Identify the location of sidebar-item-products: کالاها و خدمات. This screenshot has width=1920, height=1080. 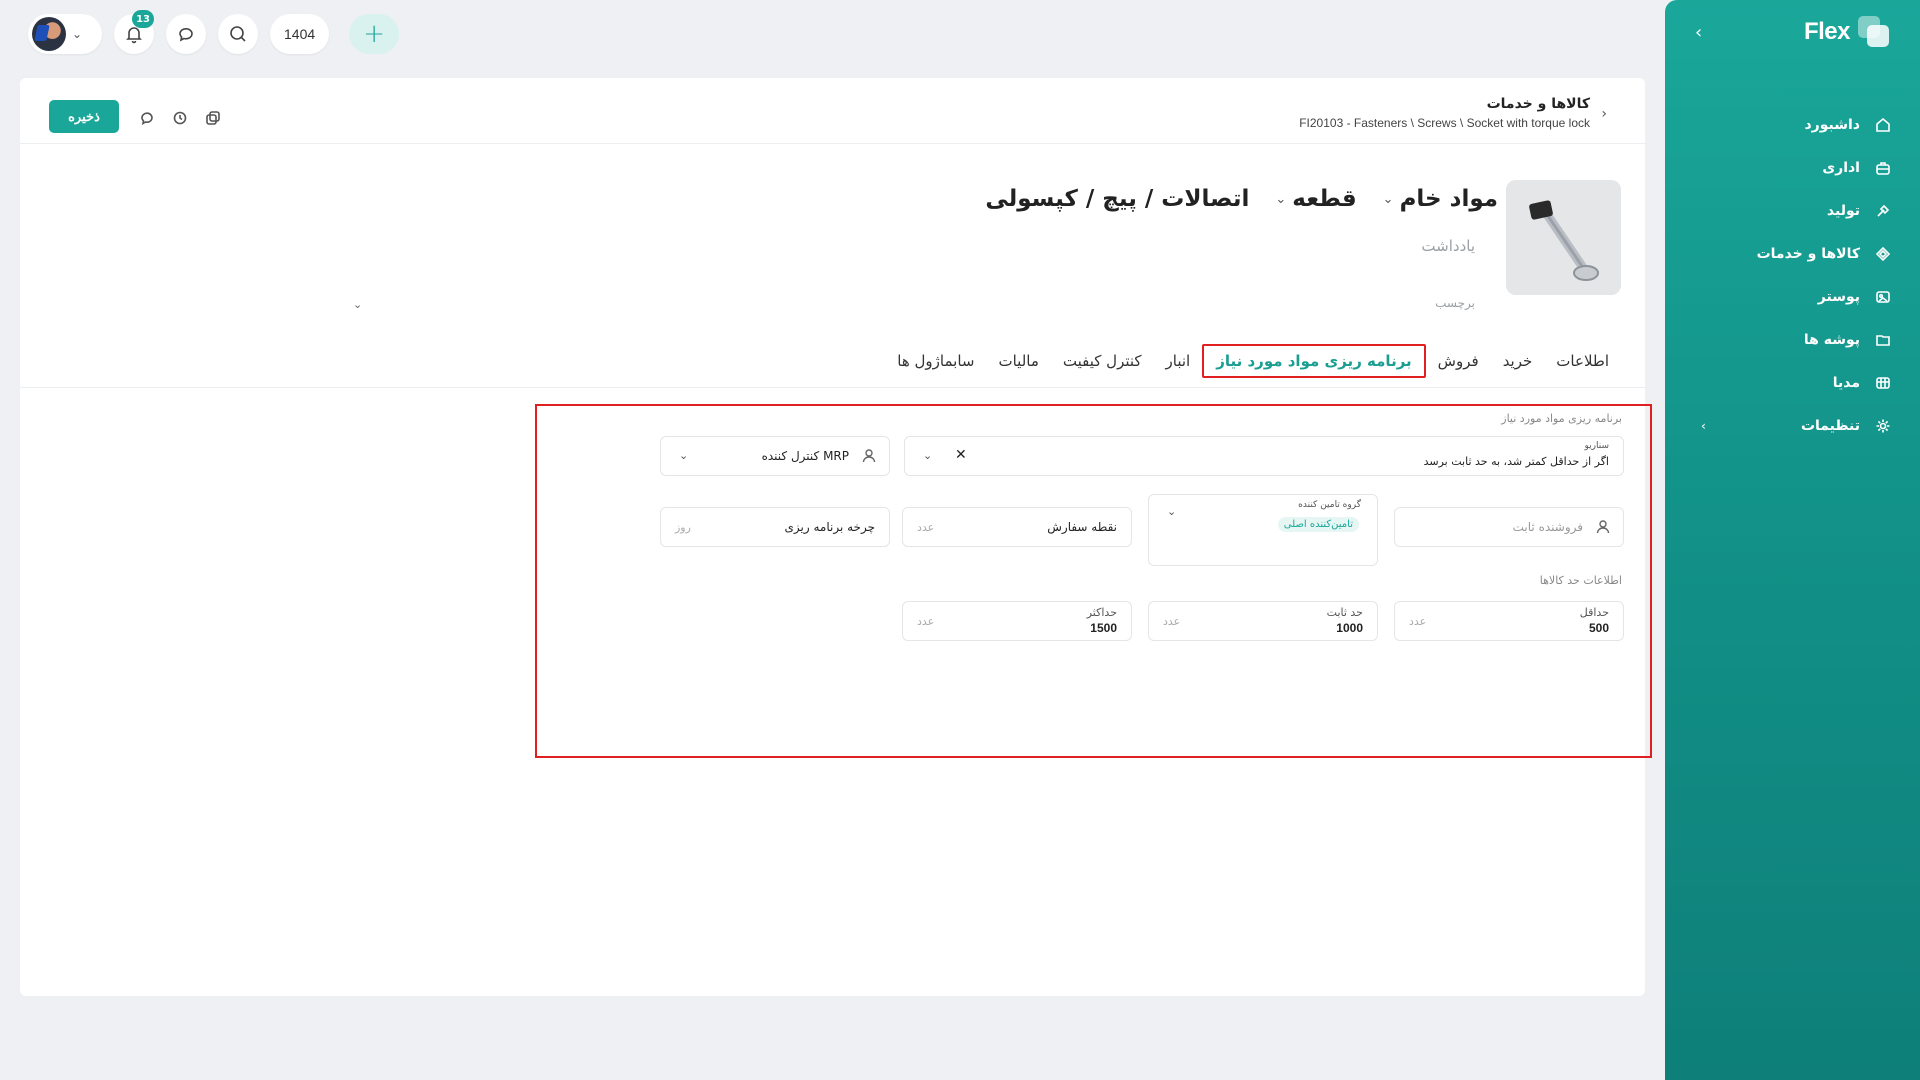
(1792, 253).